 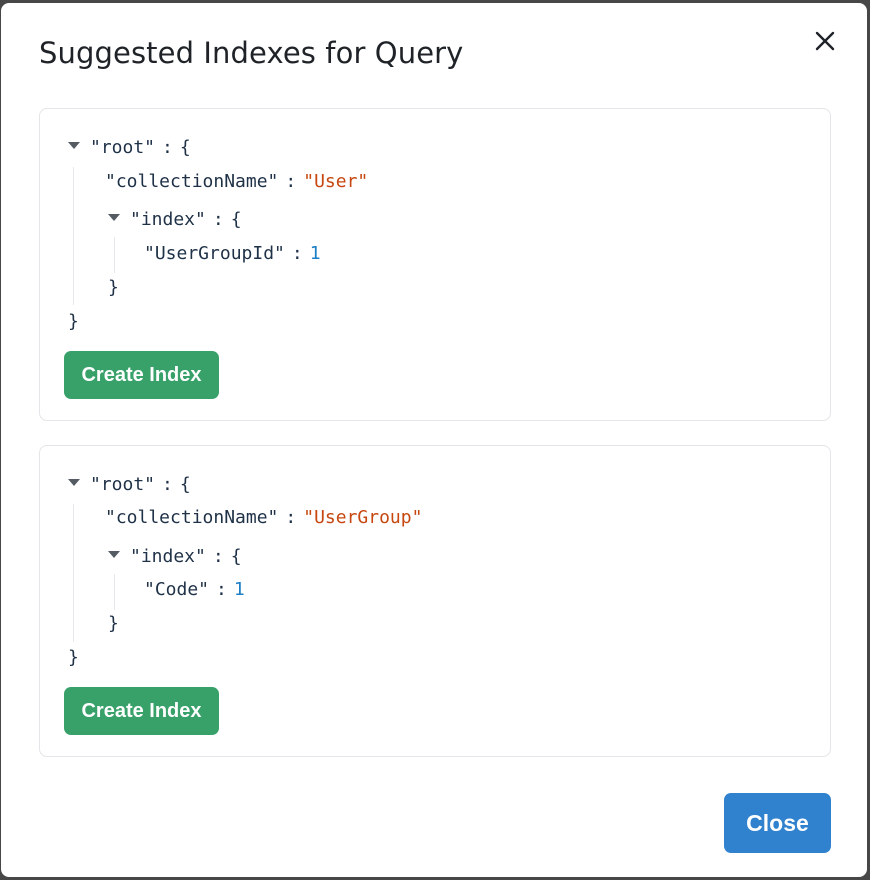 I want to click on json-collection-line: "collectionName": "User", so click(x=236, y=182).